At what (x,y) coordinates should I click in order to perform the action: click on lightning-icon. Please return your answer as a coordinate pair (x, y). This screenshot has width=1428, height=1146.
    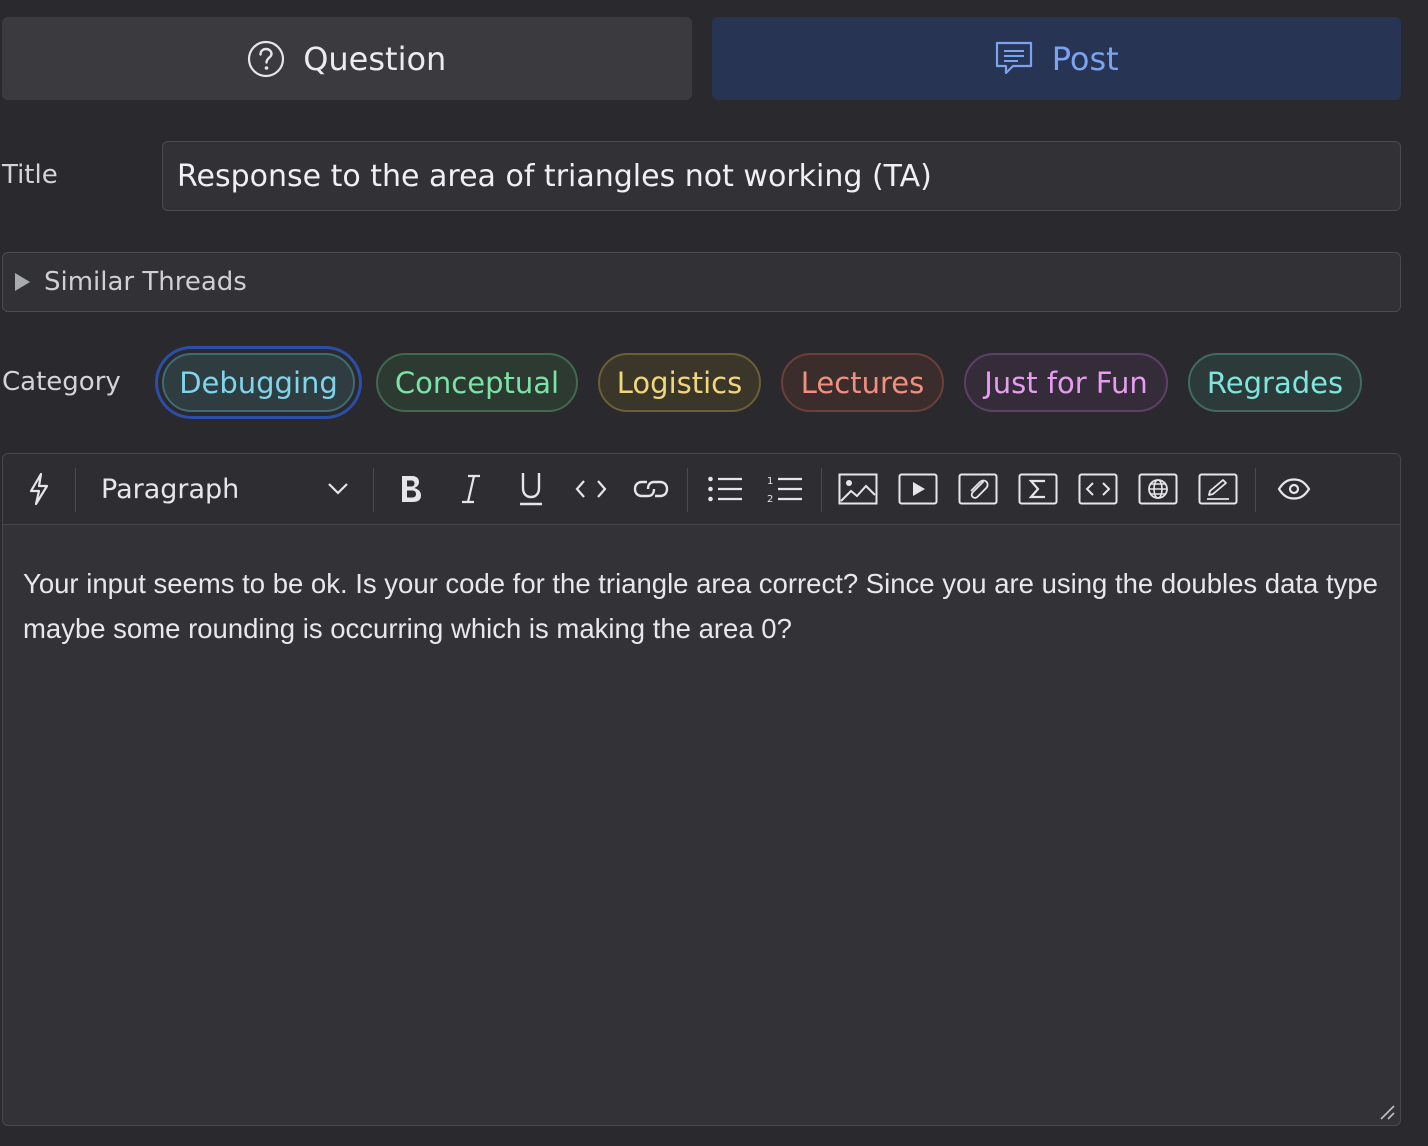
    Looking at the image, I should click on (39, 489).